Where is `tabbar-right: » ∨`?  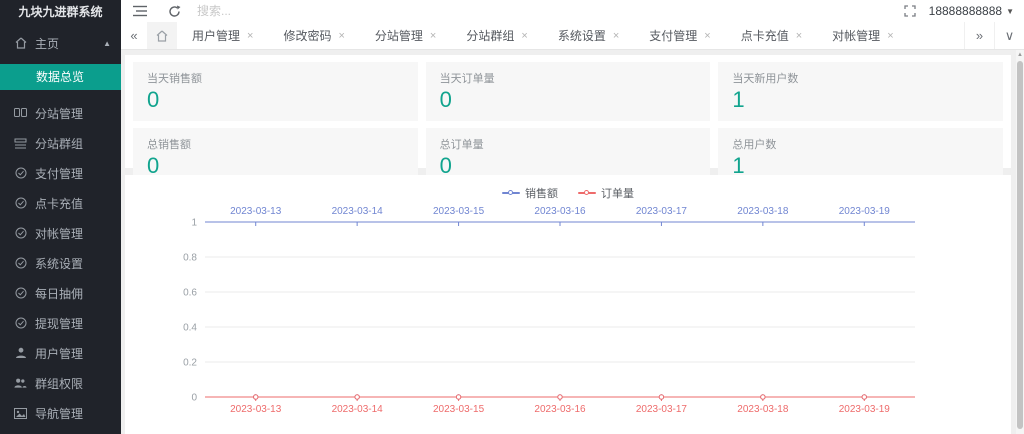
tabbar-right: » ∨ is located at coordinates (994, 35).